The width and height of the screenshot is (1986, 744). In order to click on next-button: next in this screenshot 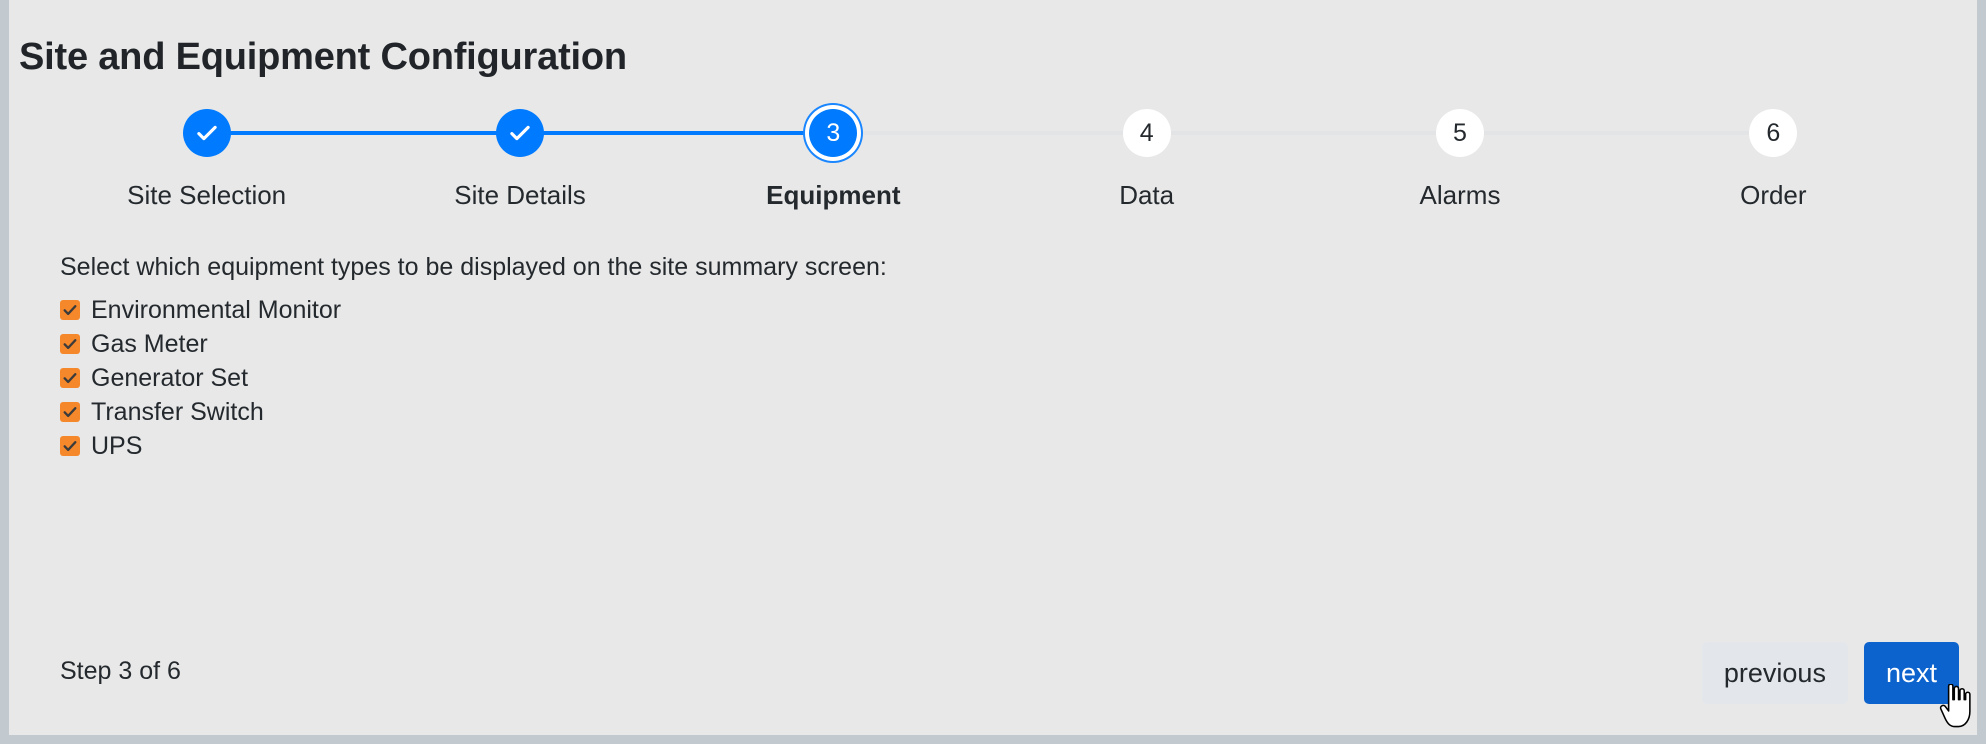, I will do `click(1911, 673)`.